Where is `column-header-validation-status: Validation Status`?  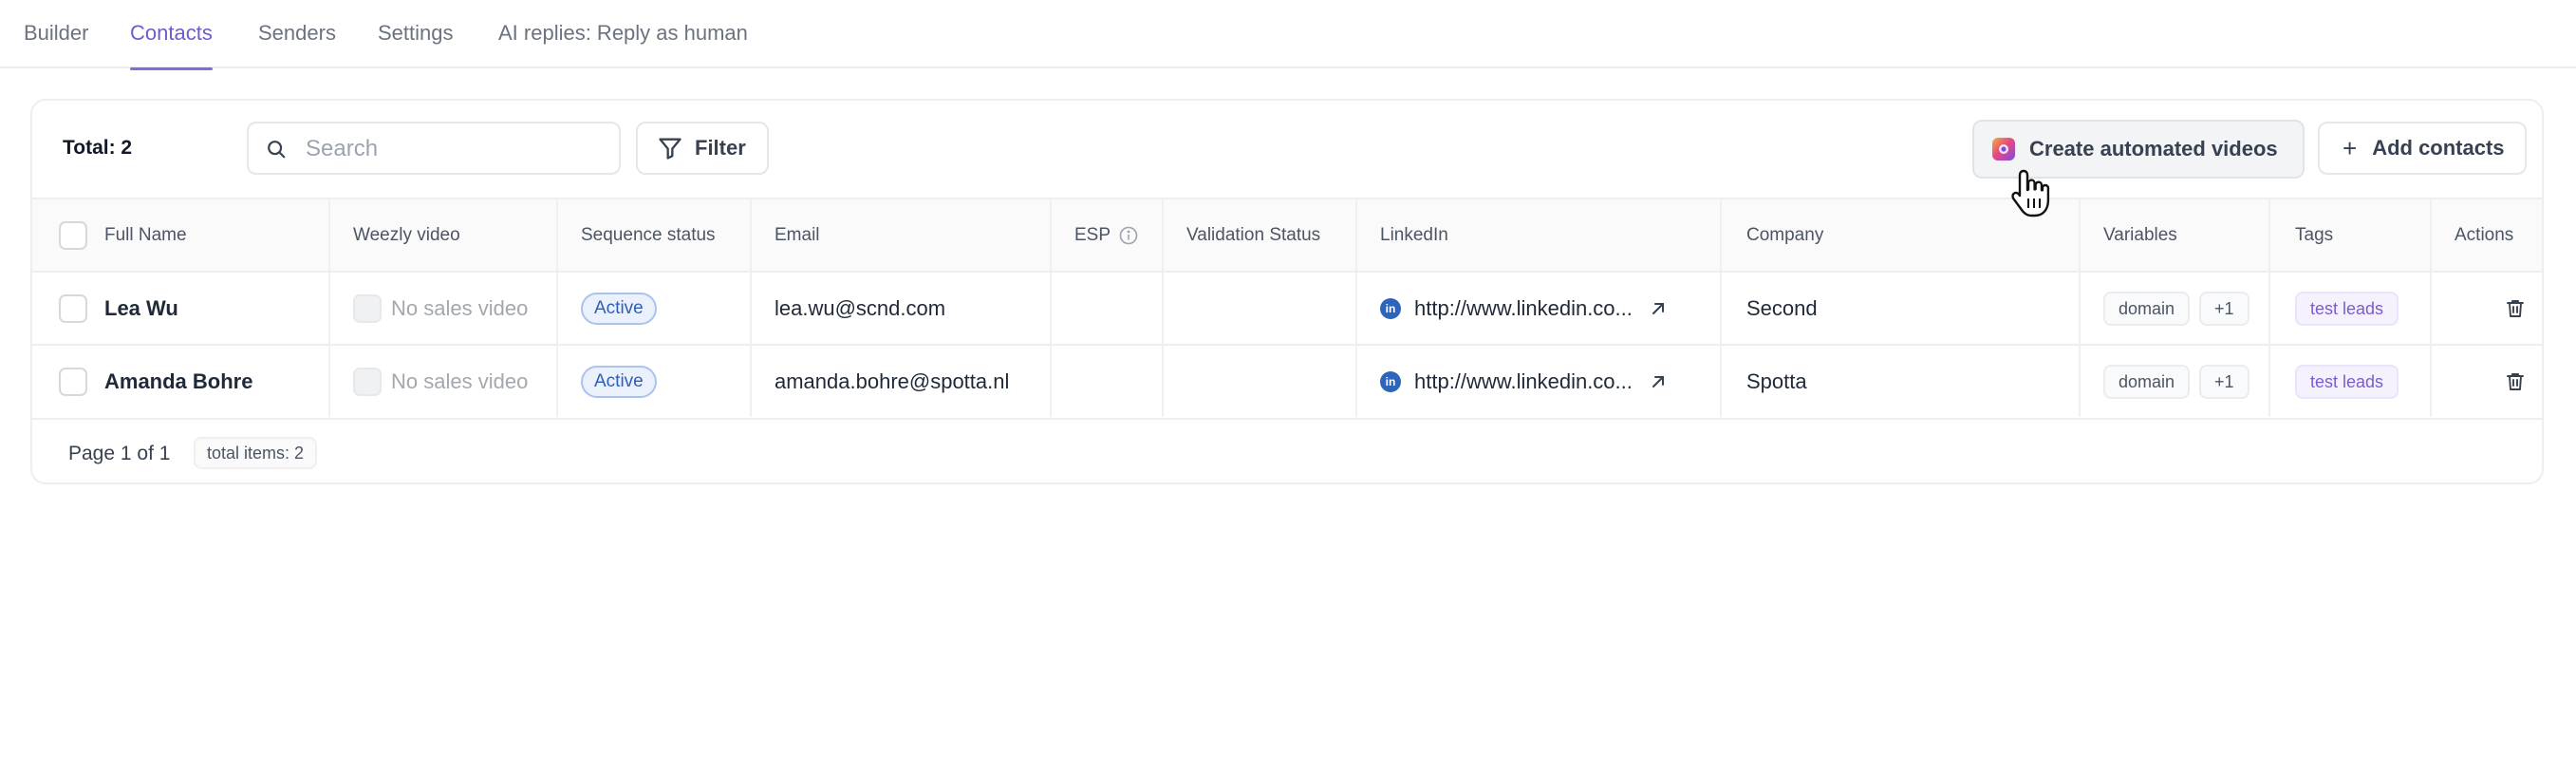 column-header-validation-status: Validation Status is located at coordinates (1253, 235).